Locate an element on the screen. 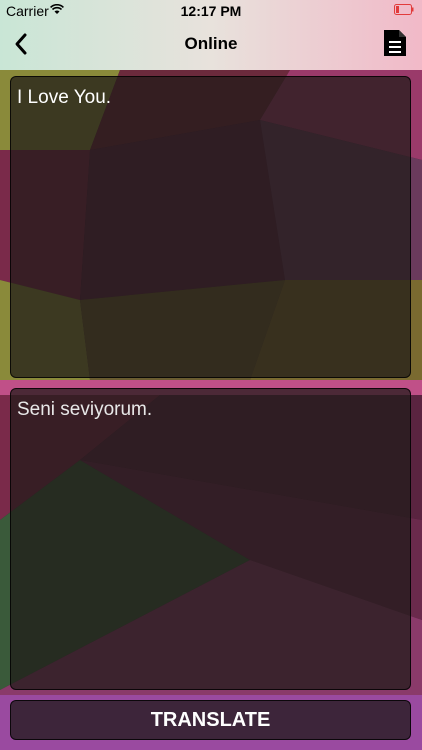  clock: 12:17 PM is located at coordinates (211, 11).